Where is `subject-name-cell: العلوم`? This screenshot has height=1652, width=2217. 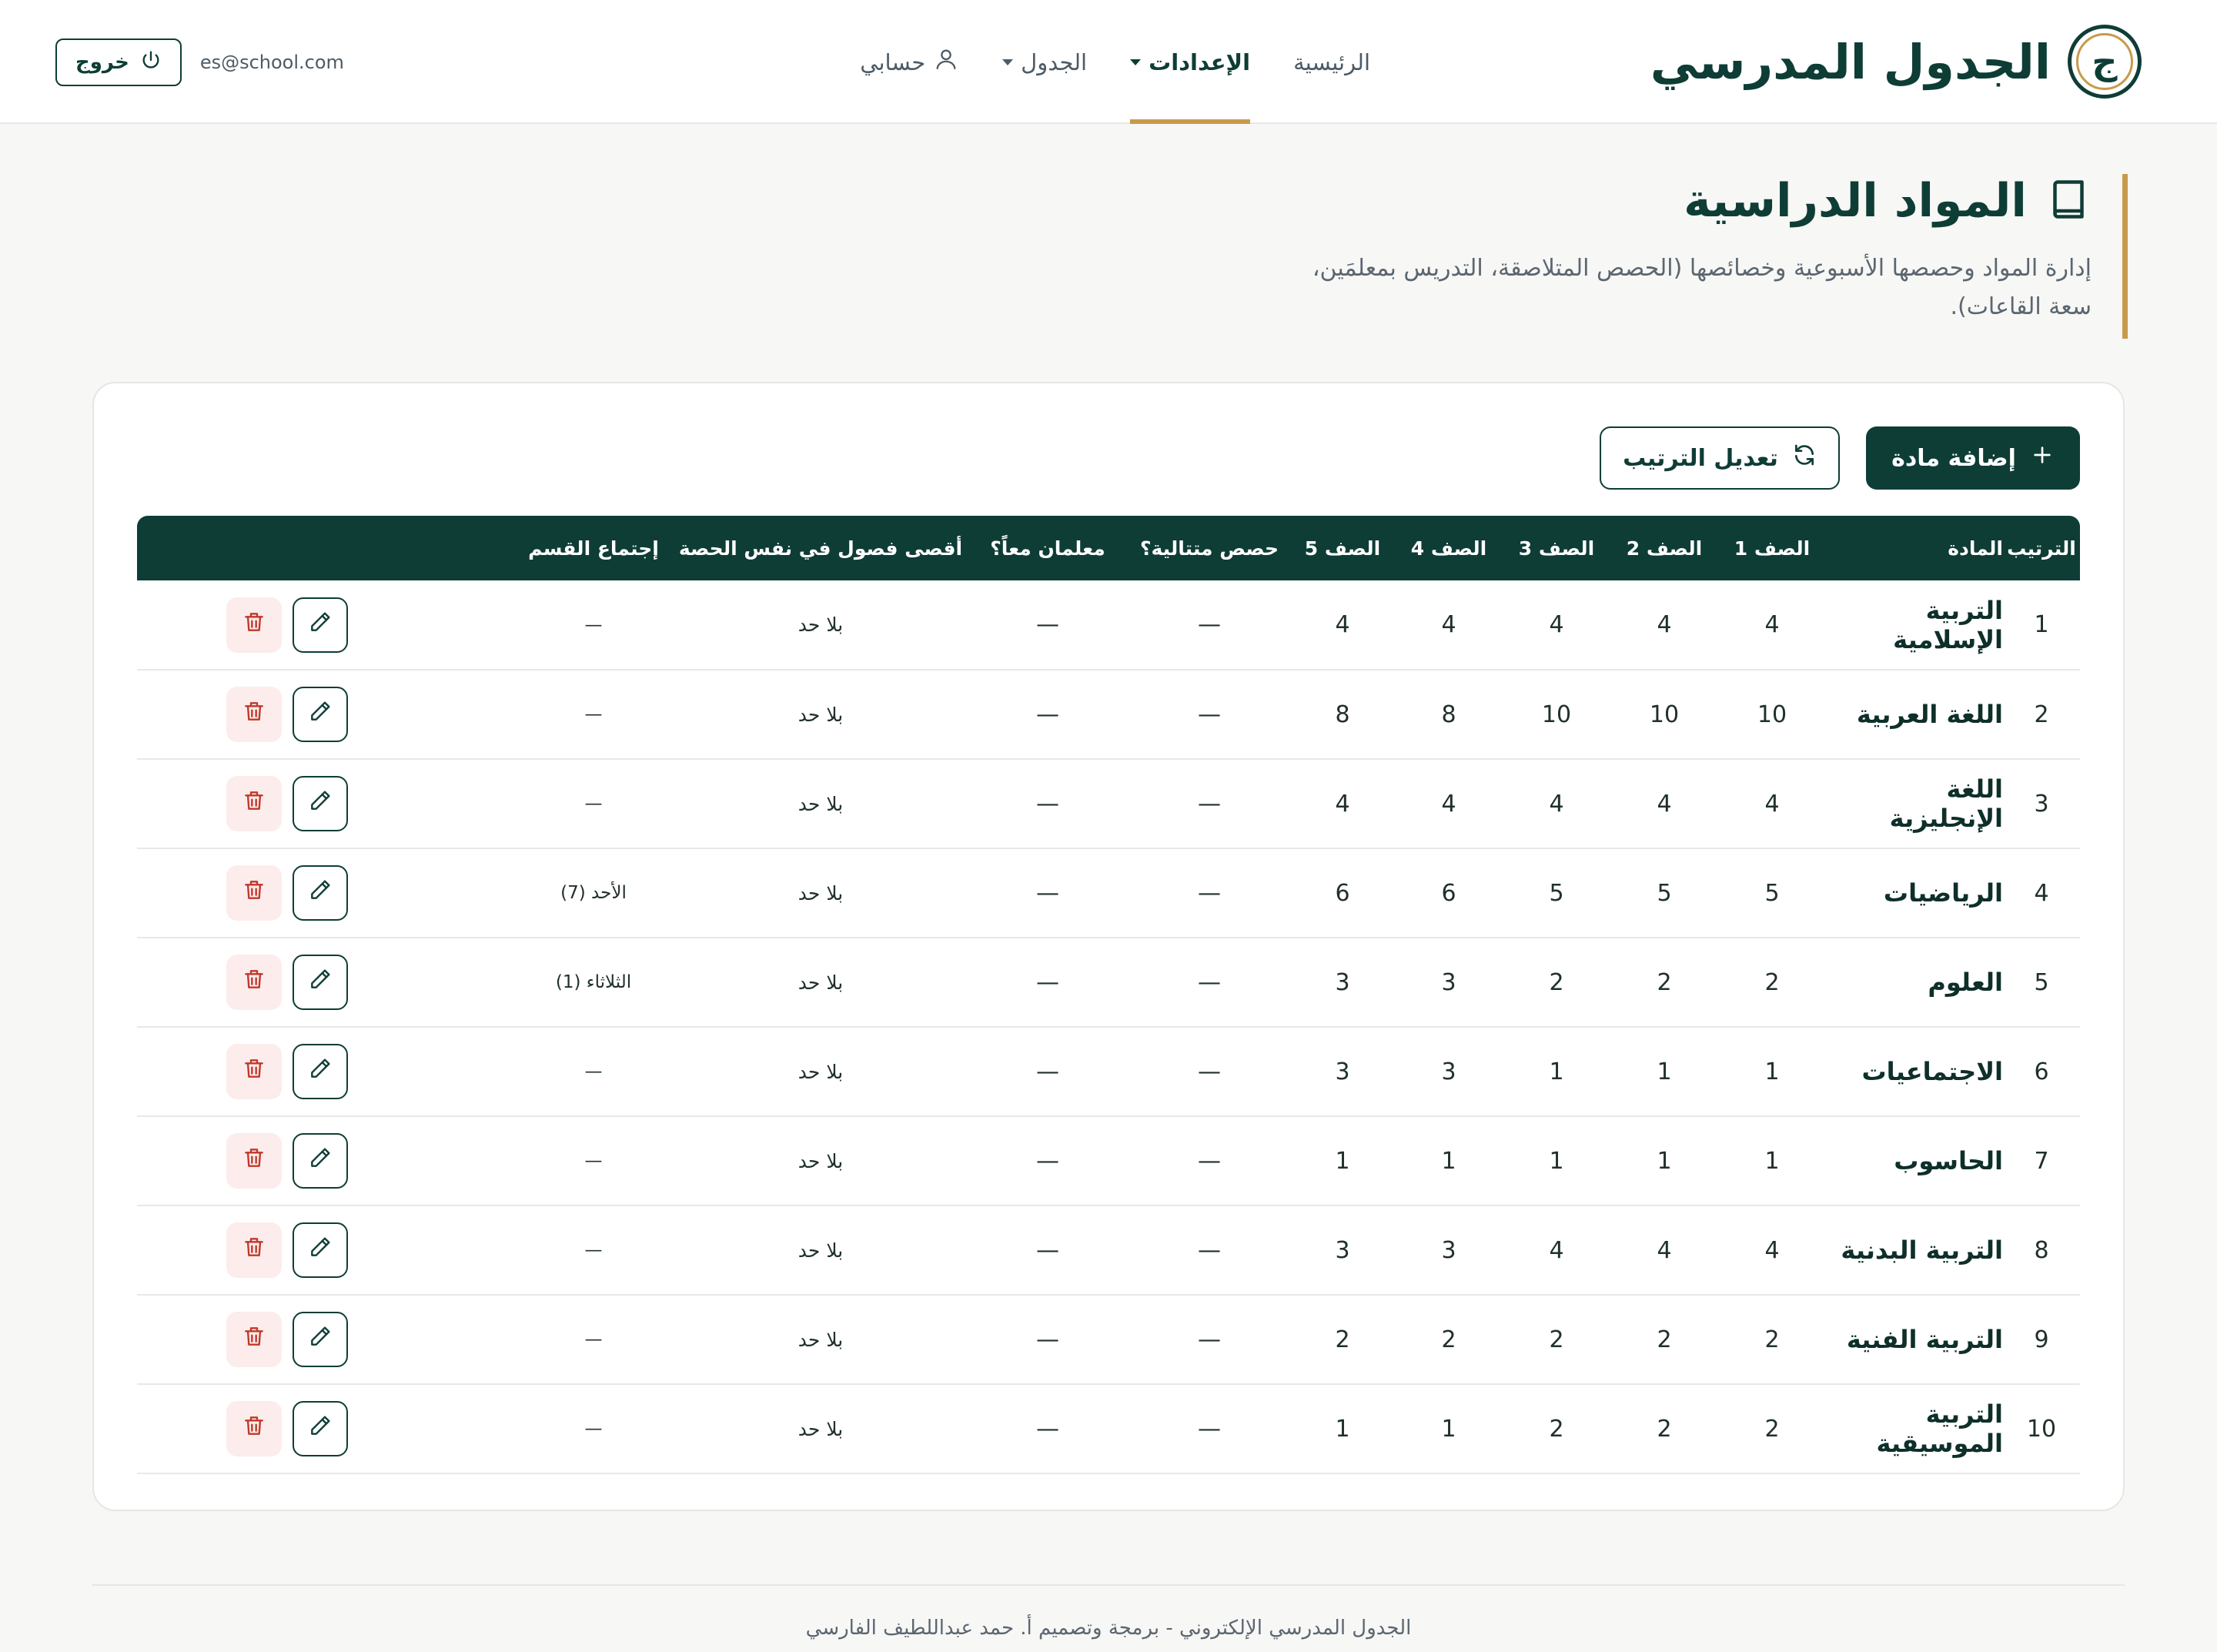 subject-name-cell: العلوم is located at coordinates (1914, 983).